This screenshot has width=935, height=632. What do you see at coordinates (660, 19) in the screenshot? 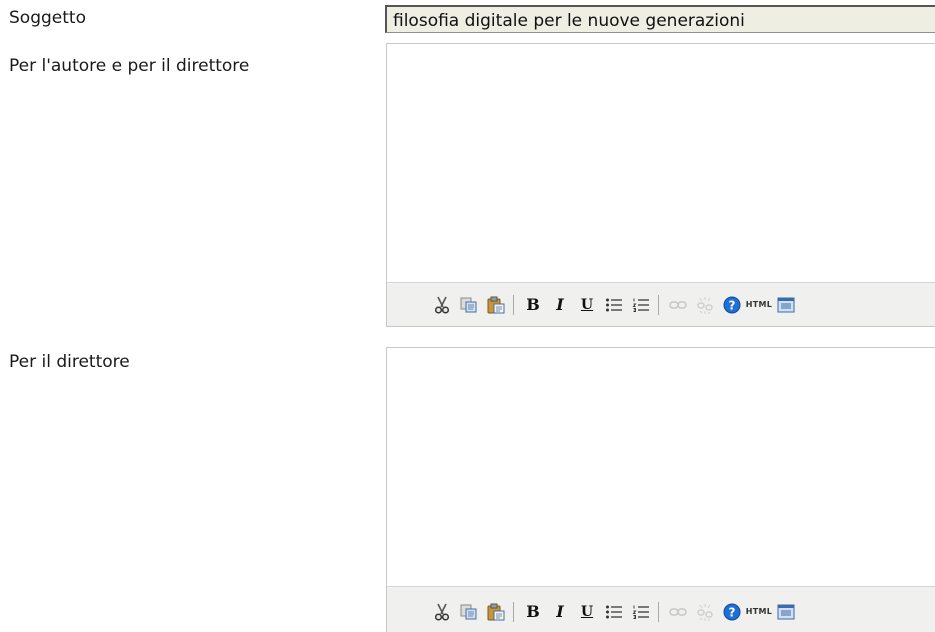
I see `subject-input` at bounding box center [660, 19].